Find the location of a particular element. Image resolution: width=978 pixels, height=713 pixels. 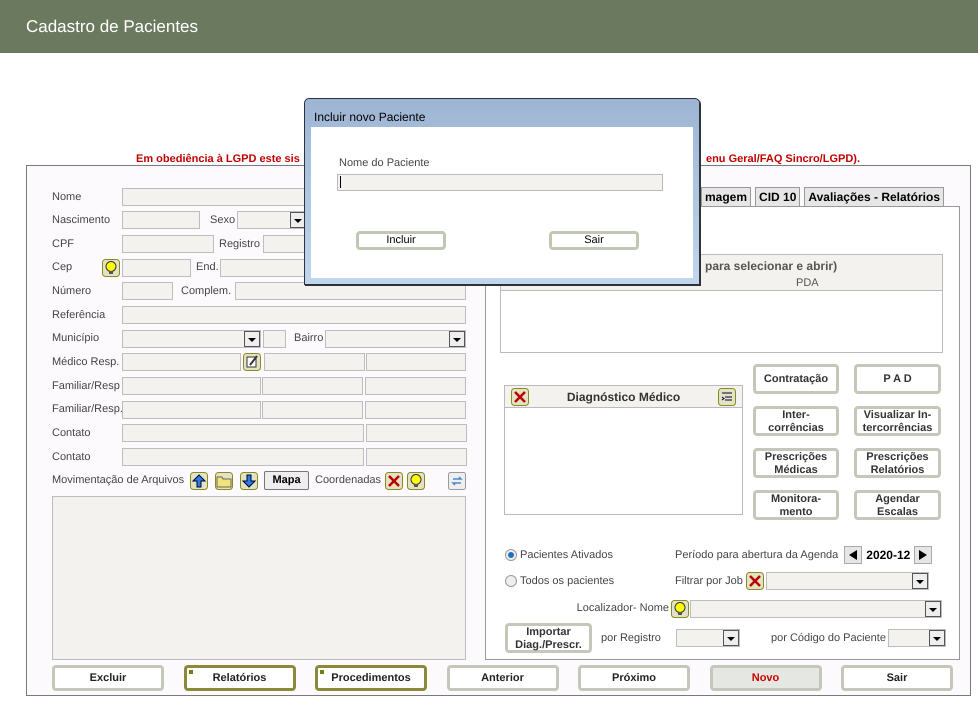

footer-button: Relatórios is located at coordinates (240, 678).